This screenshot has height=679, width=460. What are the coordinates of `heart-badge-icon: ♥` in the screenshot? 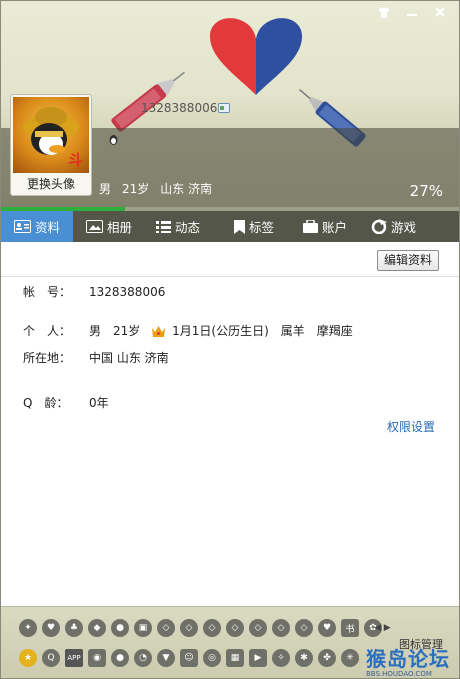 It's located at (327, 628).